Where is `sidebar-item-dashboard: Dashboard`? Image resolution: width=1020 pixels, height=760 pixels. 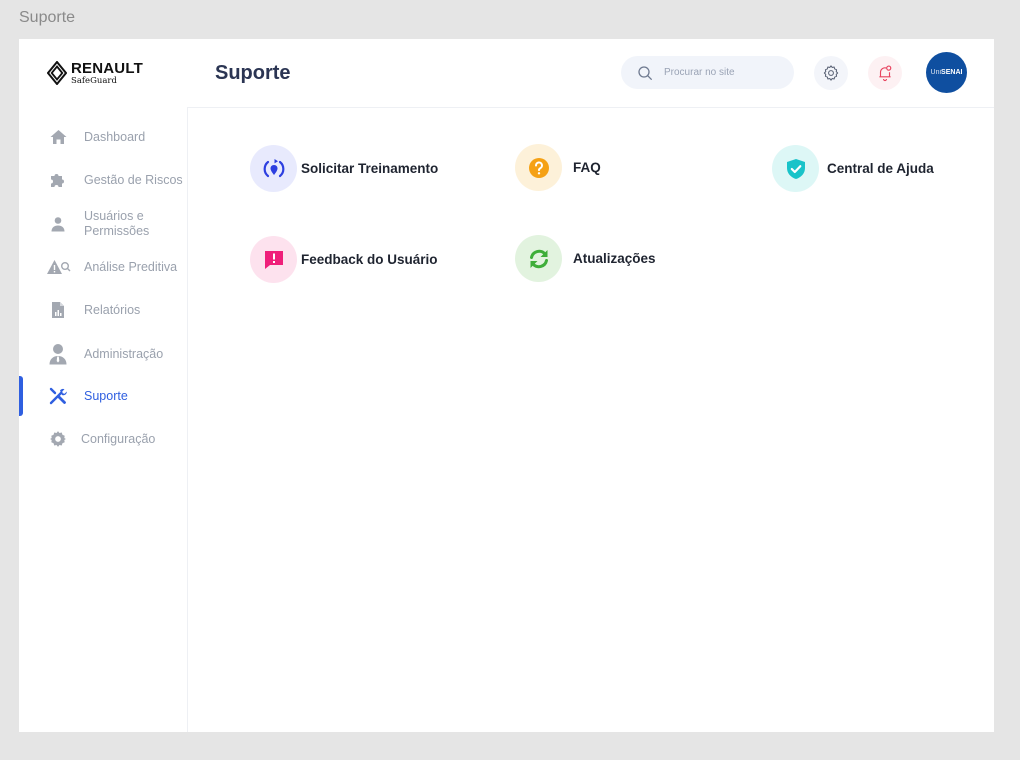 sidebar-item-dashboard: Dashboard is located at coordinates (103, 137).